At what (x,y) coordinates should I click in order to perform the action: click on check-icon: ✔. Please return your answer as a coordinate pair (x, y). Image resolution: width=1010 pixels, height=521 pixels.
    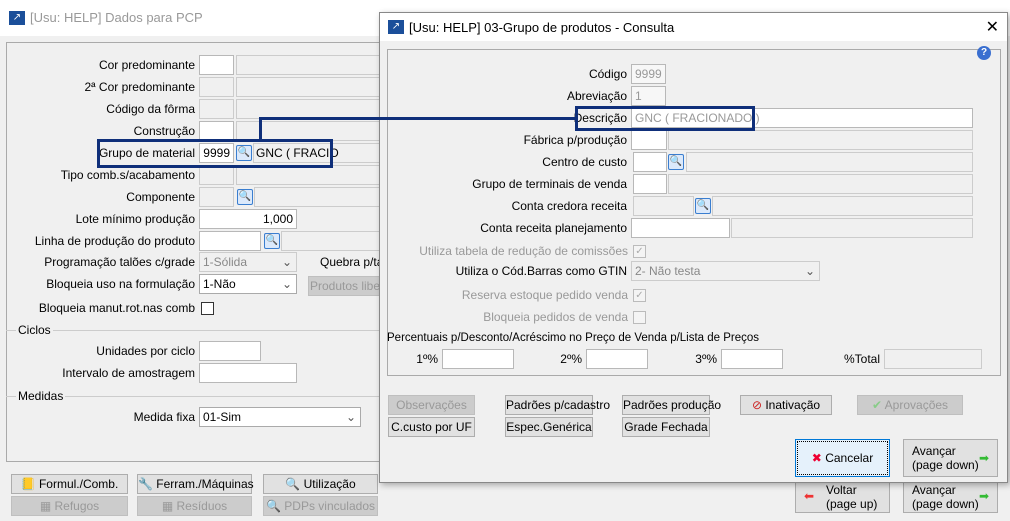
    Looking at the image, I should click on (876, 405).